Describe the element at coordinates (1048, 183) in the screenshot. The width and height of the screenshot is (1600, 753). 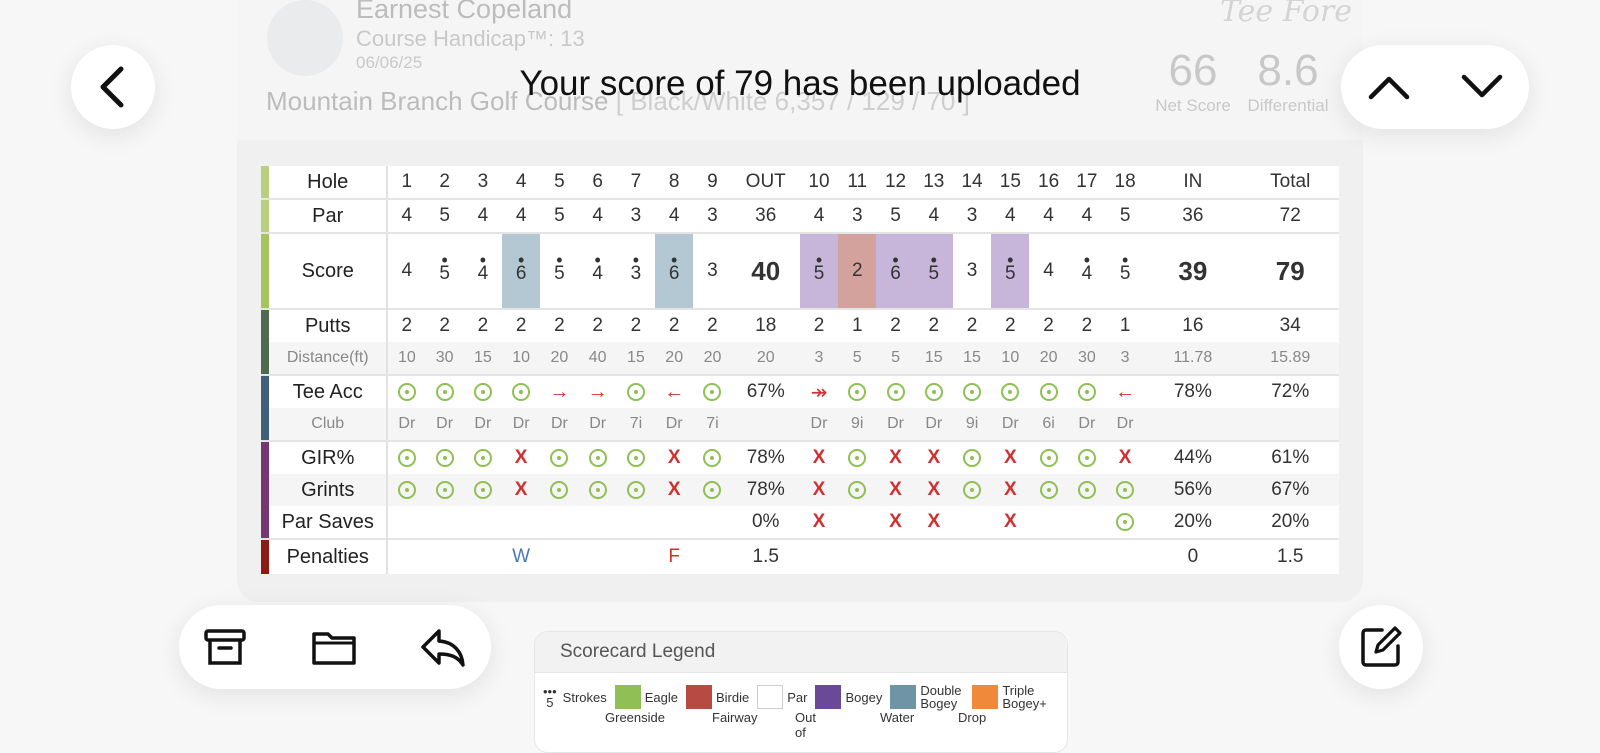
I see `hole-cell: 16` at that location.